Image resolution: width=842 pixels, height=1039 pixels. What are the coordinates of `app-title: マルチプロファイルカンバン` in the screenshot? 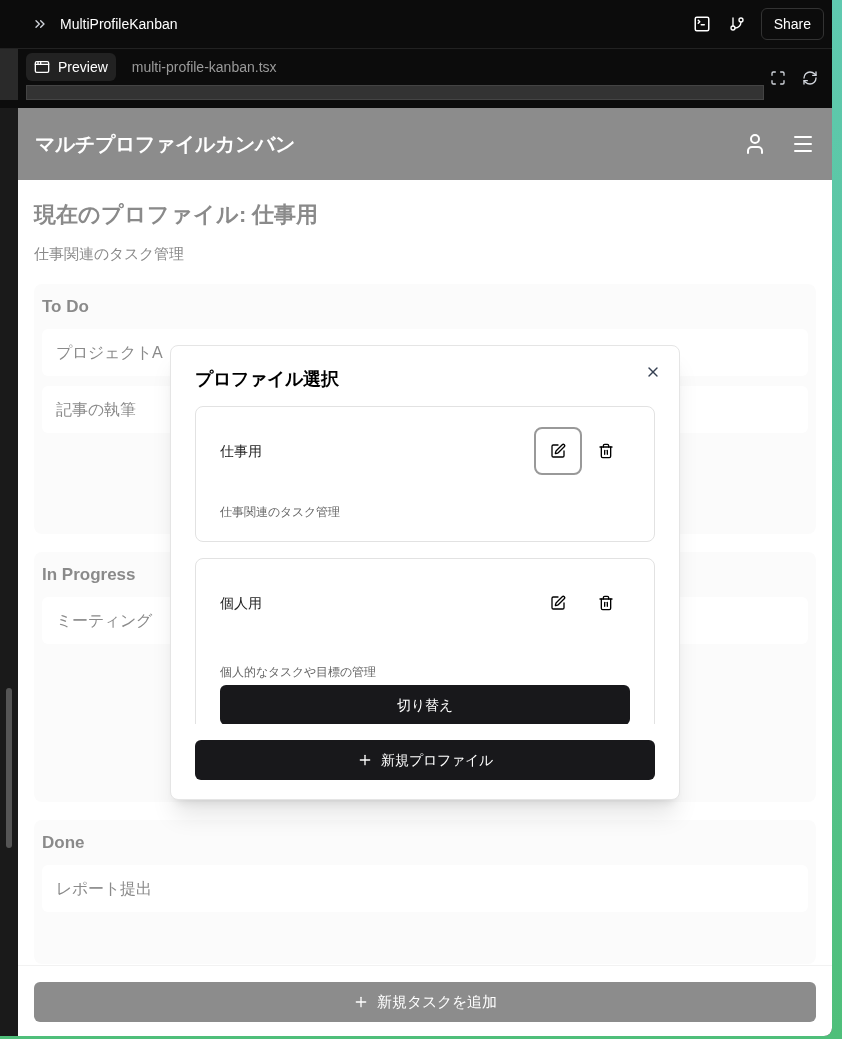 It's located at (165, 144).